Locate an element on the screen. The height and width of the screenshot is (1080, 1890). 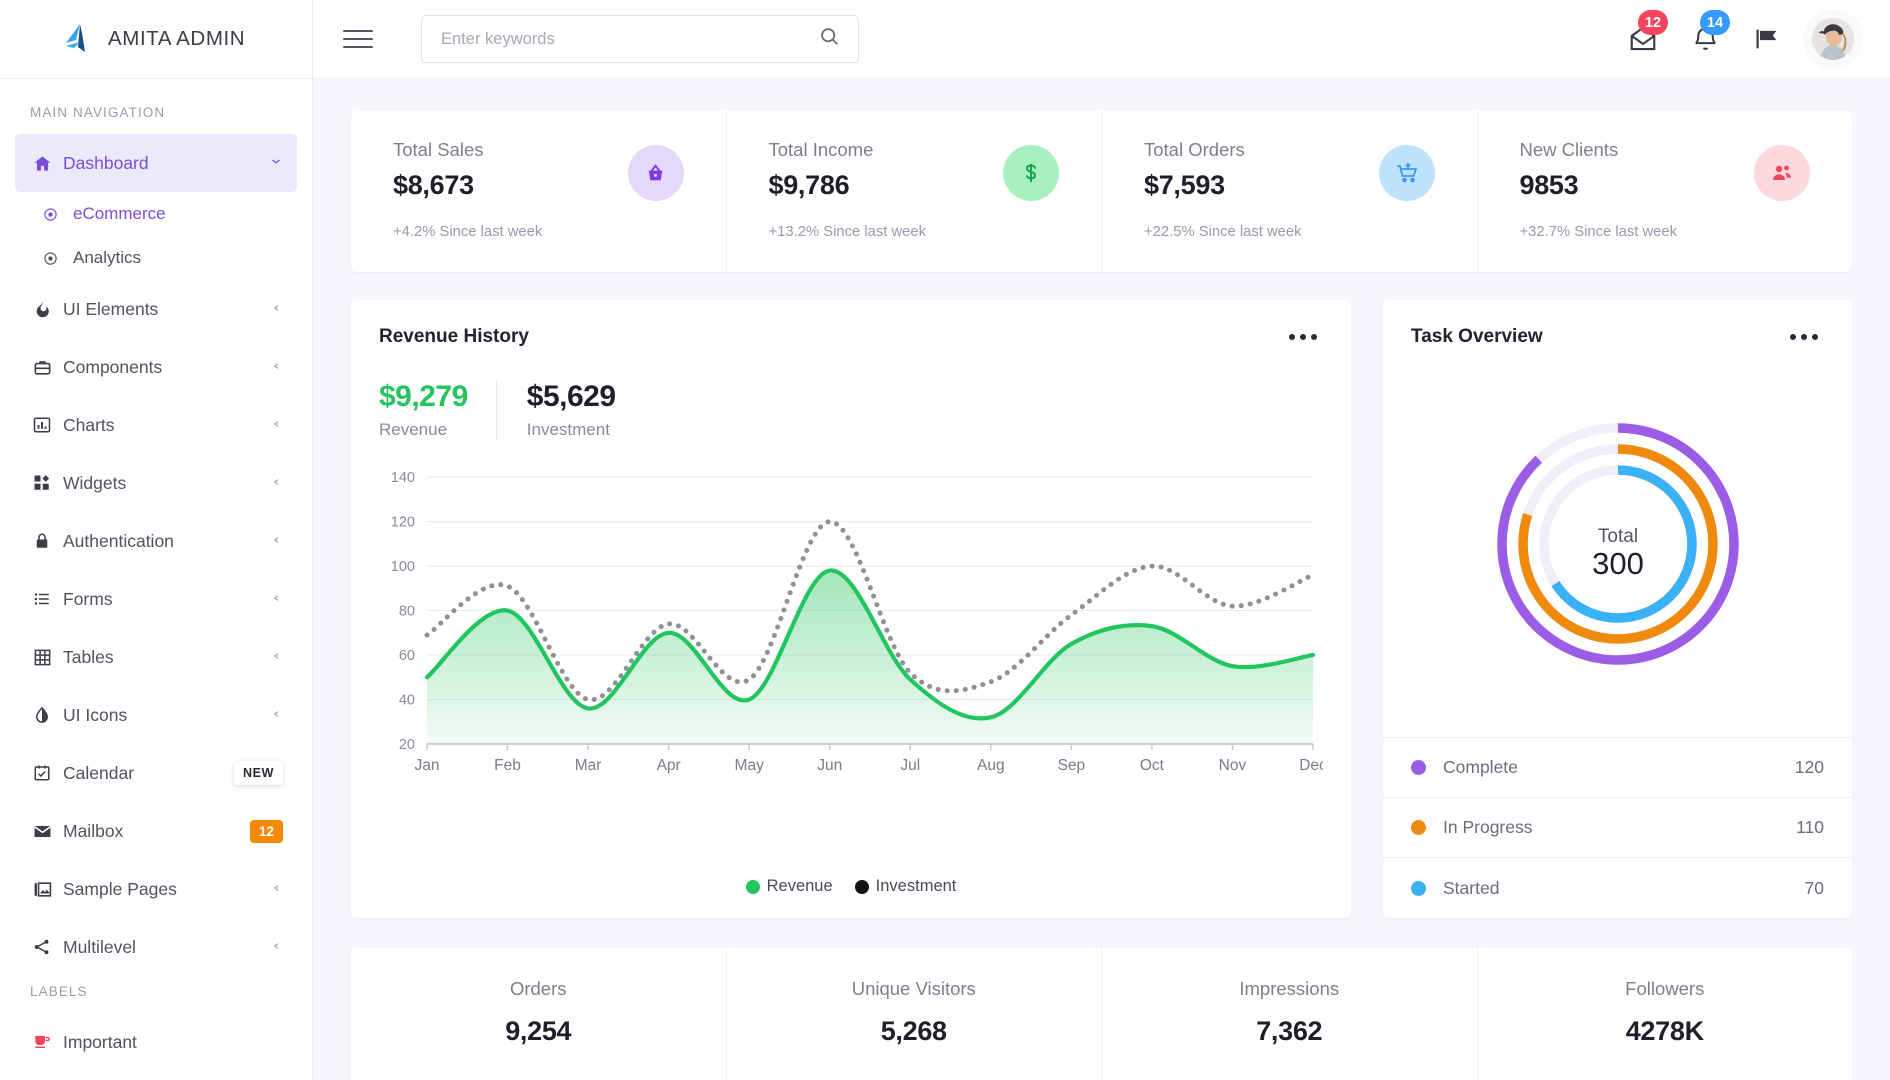
svg-text: Sep is located at coordinates (1072, 765).